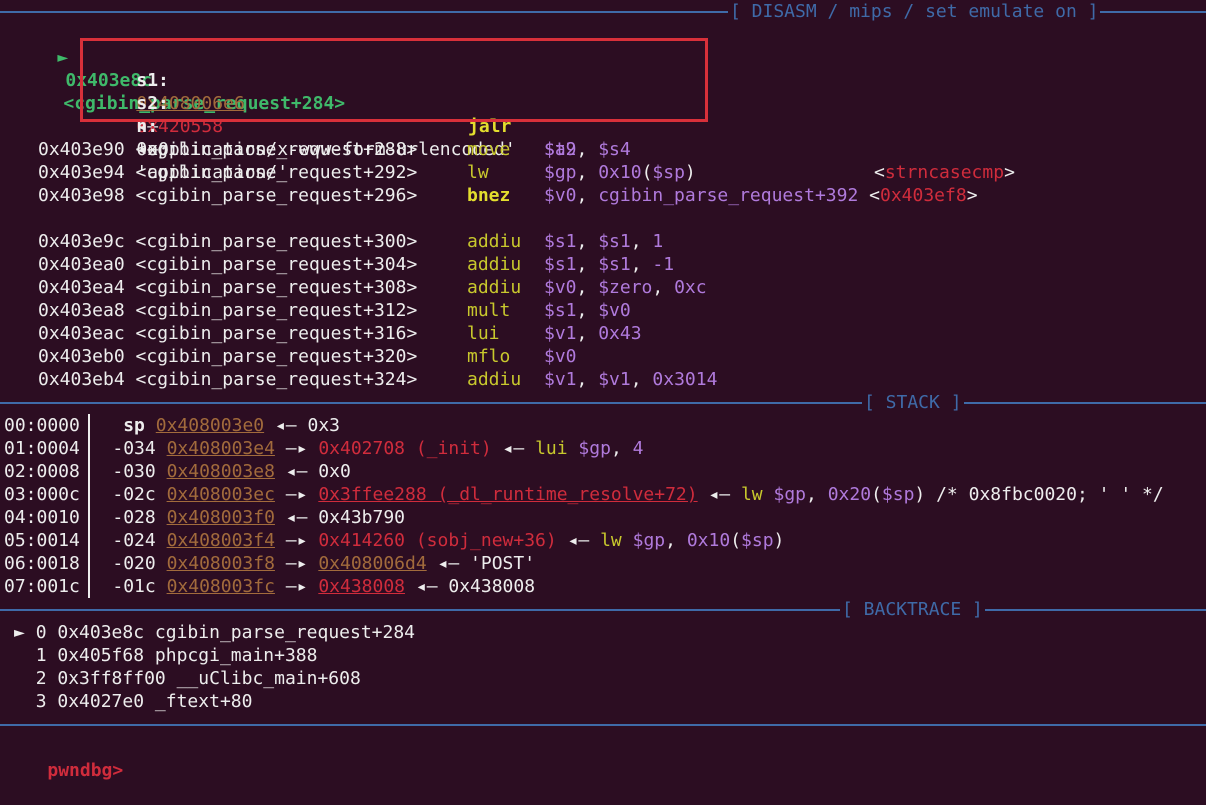 This screenshot has width=1206, height=805. I want to click on backtrace-row: 1 0x405f68 phpcgi_main+388, so click(166, 655).